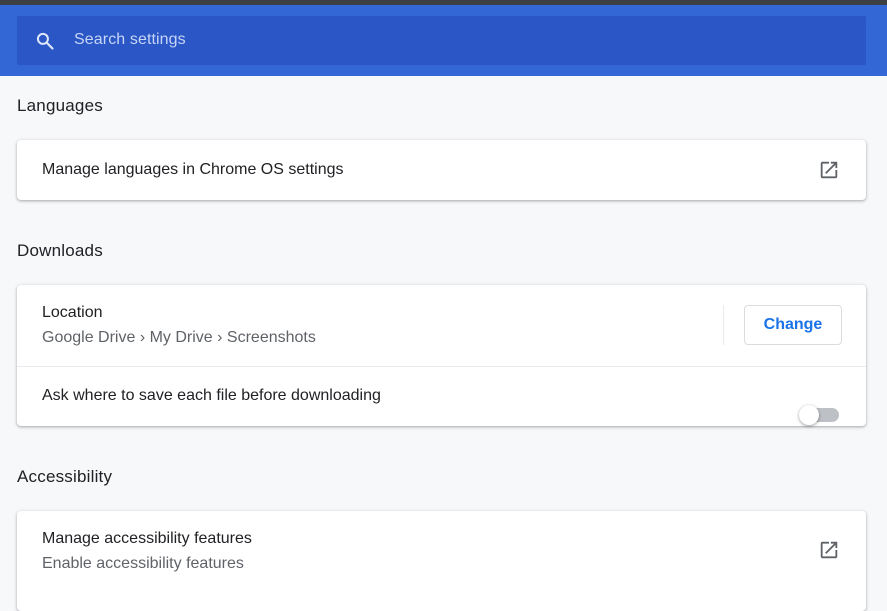  Describe the element at coordinates (60, 250) in the screenshot. I see `downloads-section-title: Downloads` at that location.